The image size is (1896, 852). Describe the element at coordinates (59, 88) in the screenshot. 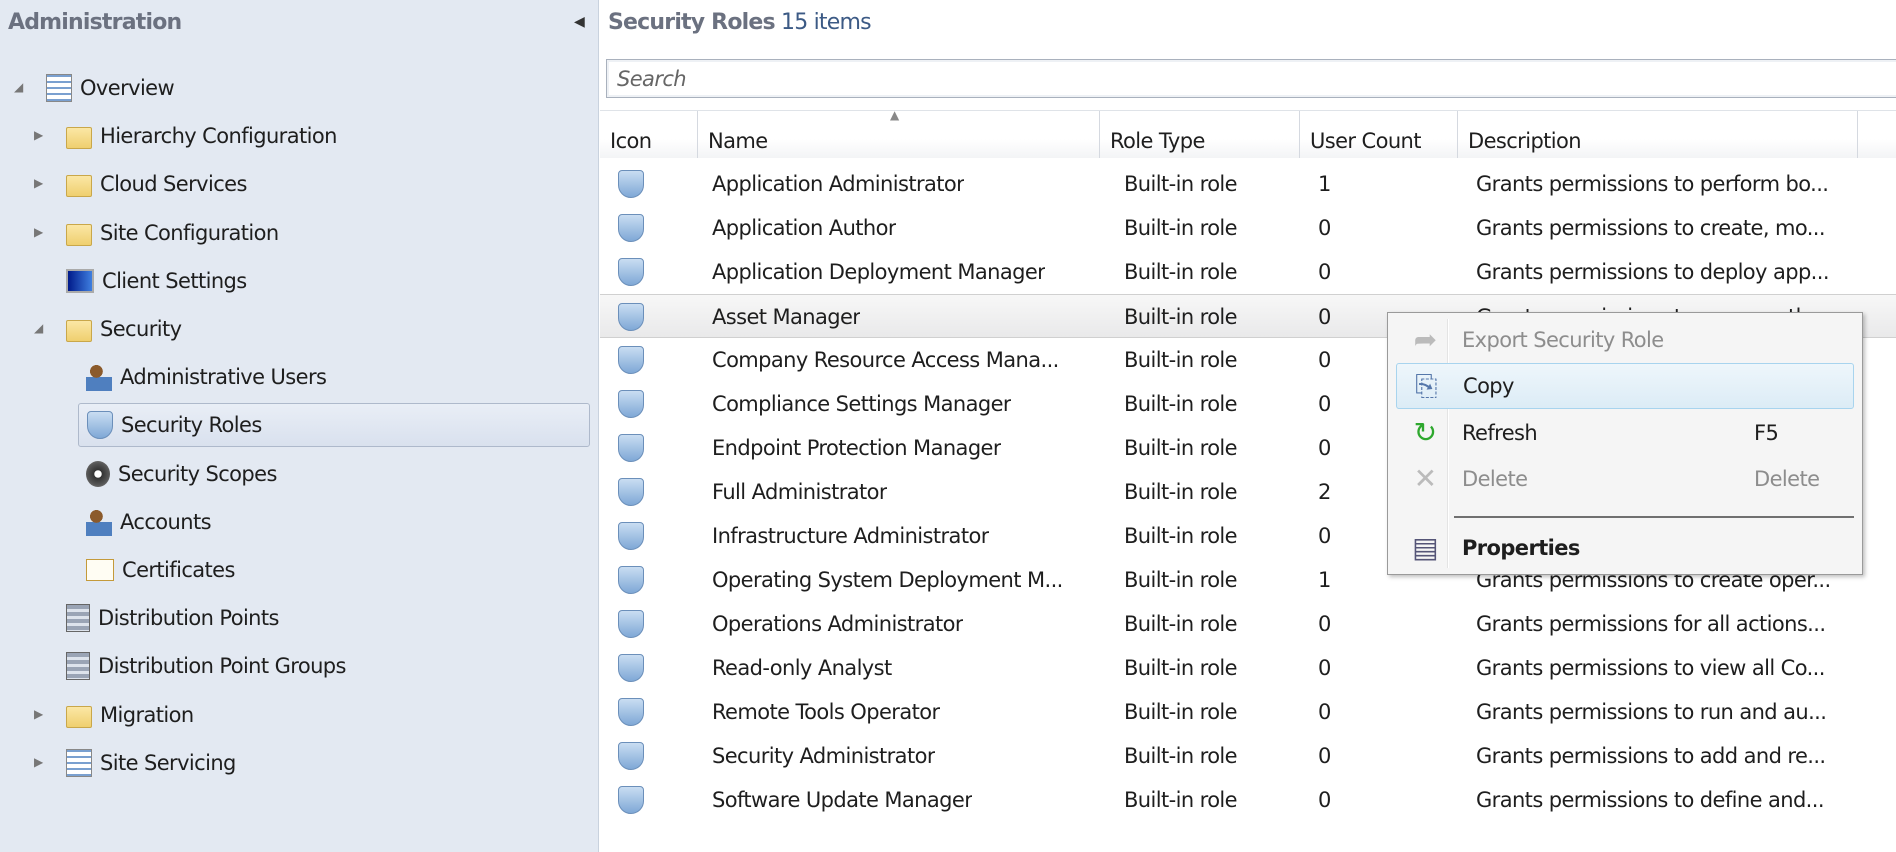

I see `overview-icon` at that location.